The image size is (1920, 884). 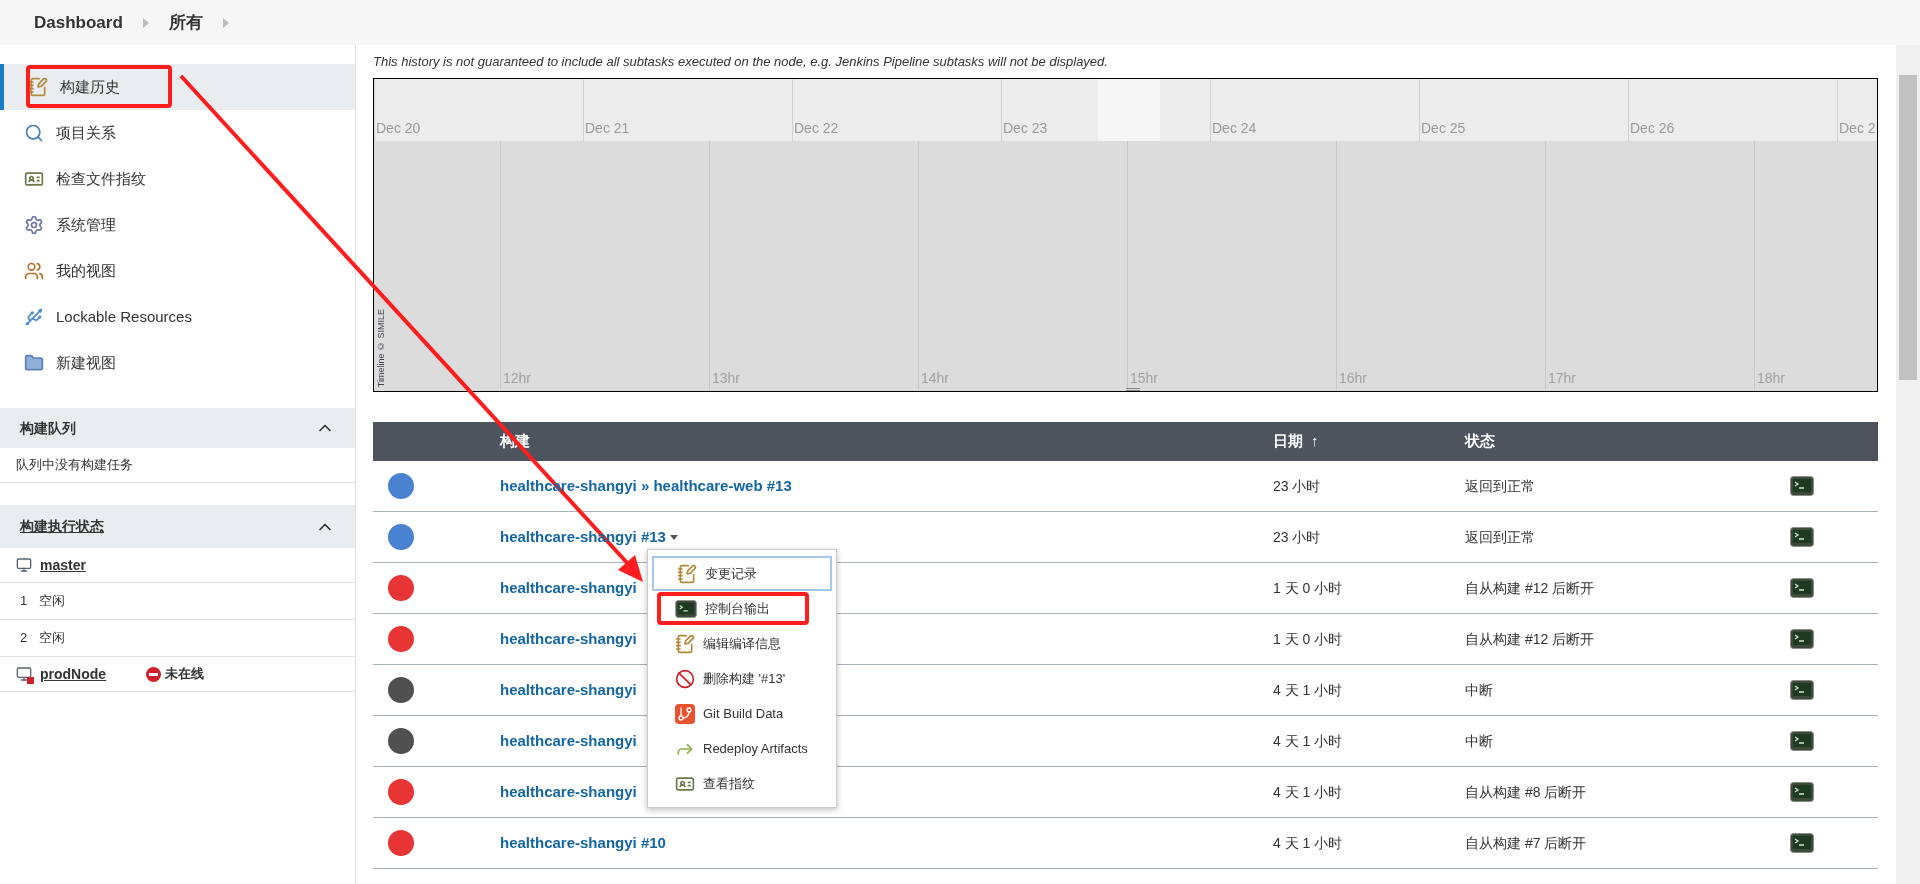 What do you see at coordinates (1526, 792) in the screenshot?
I see `build-status: 自从构建 #8 后断开` at bounding box center [1526, 792].